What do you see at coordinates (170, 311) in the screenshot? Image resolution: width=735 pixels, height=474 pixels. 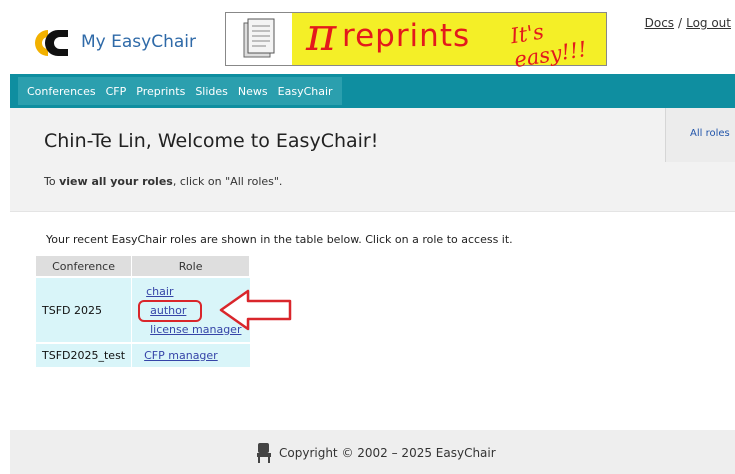 I see `author-highlight-box` at bounding box center [170, 311].